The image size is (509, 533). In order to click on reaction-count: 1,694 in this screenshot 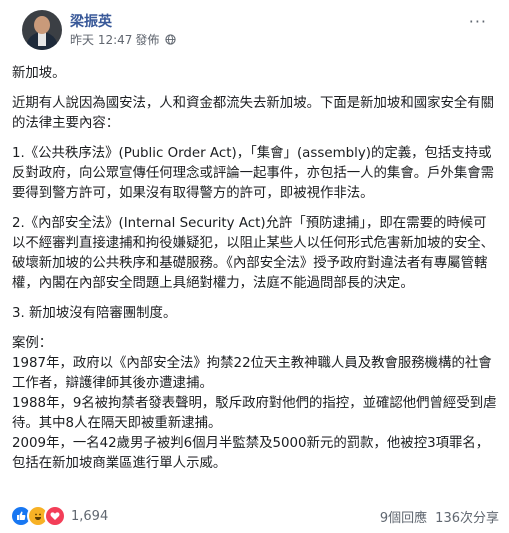, I will do `click(89, 516)`.